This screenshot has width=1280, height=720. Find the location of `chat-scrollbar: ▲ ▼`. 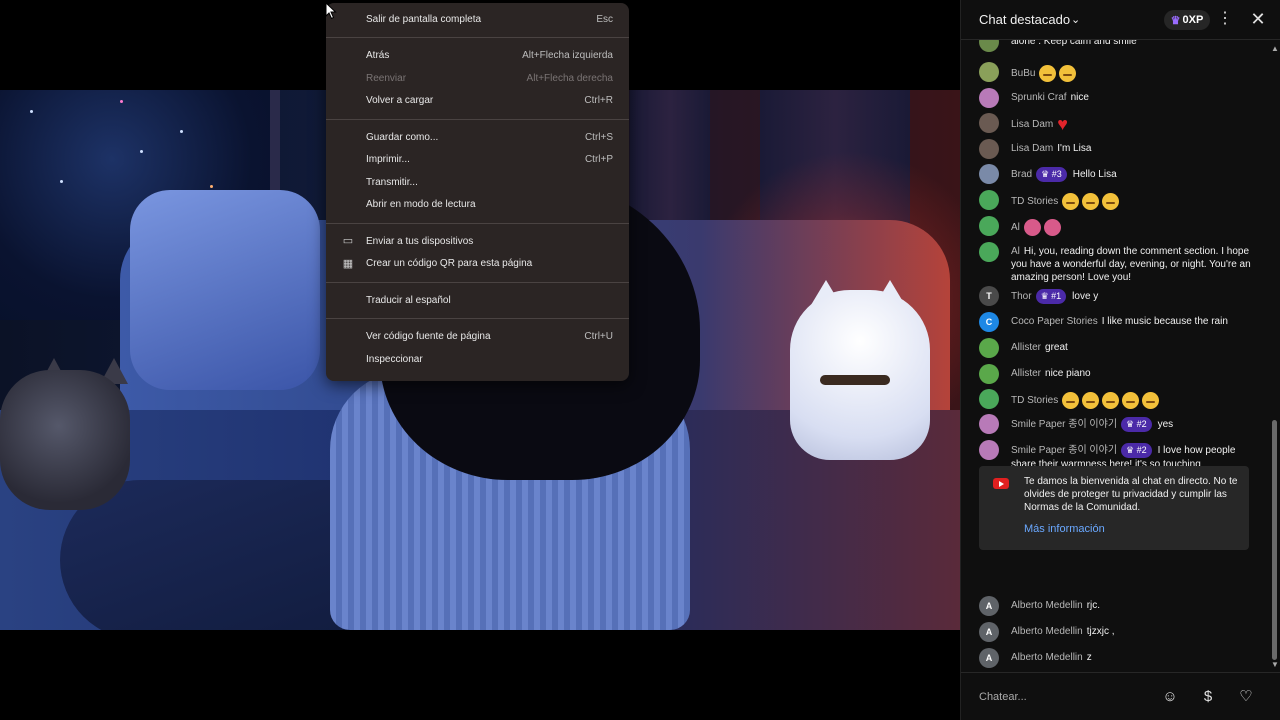

chat-scrollbar: ▲ ▼ is located at coordinates (1274, 356).